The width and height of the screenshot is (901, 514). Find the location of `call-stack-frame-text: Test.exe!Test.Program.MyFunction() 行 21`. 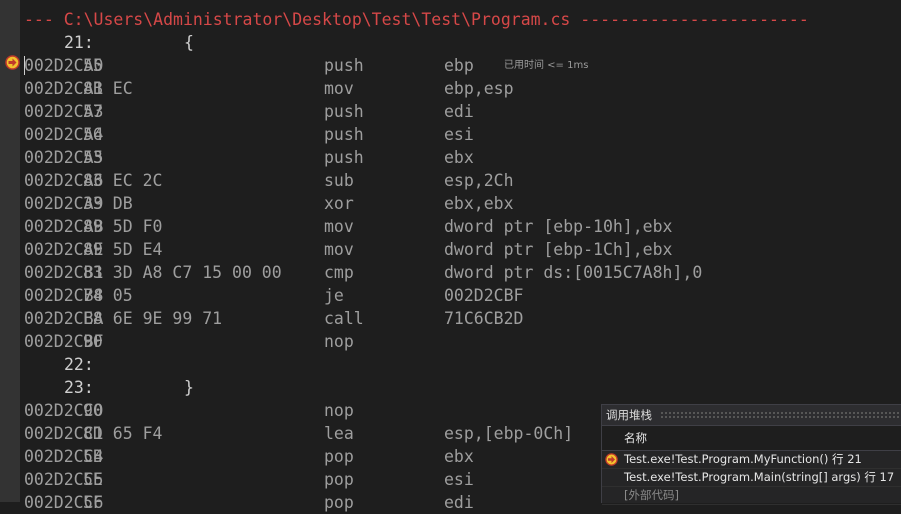

call-stack-frame-text: Test.exe!Test.Program.MyFunction() 行 21 is located at coordinates (743, 459).